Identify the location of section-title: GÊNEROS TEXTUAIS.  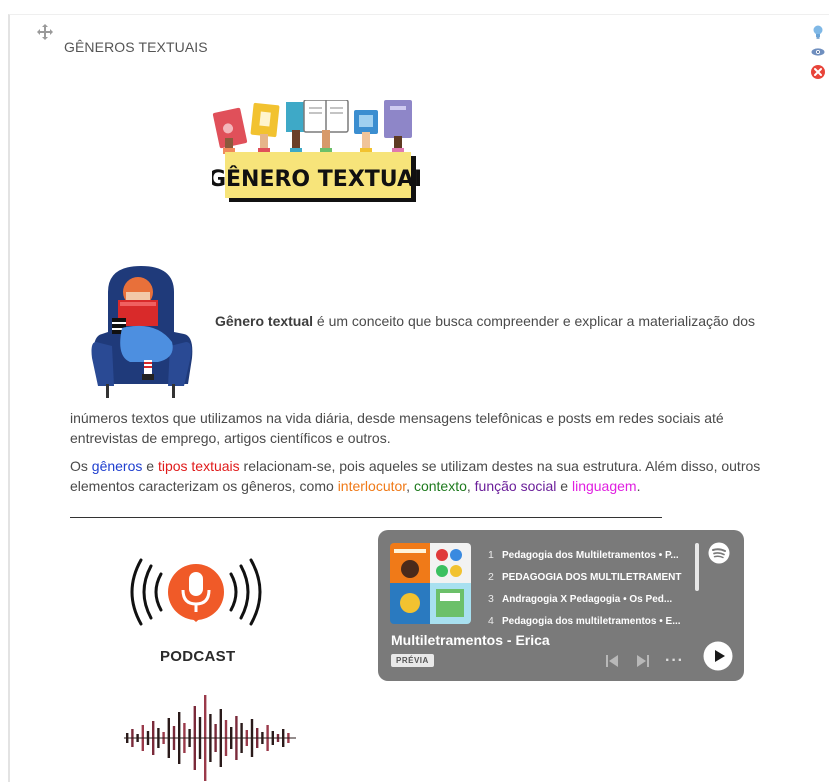
(136, 47).